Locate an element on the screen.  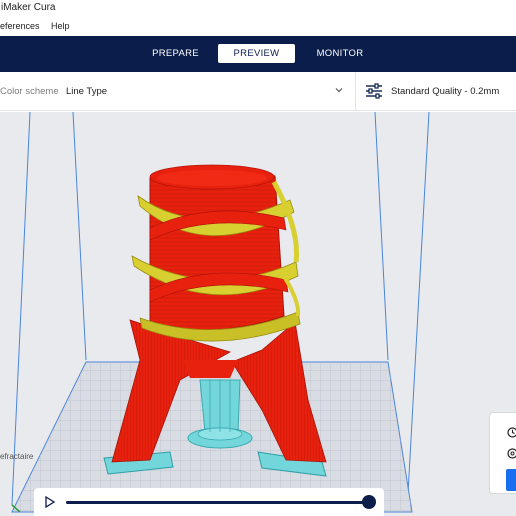
layer-playback-bar is located at coordinates (209, 502).